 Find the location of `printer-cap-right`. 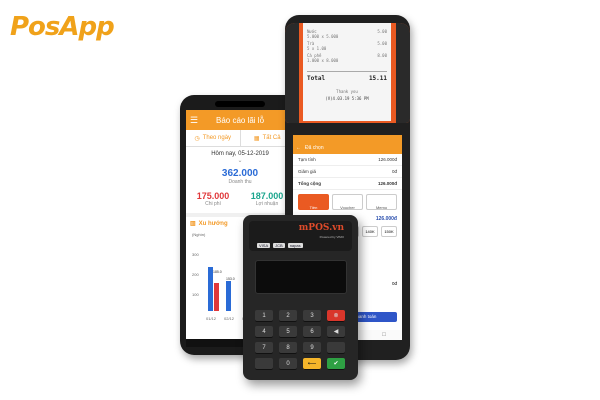

printer-cap-right is located at coordinates (403, 73).